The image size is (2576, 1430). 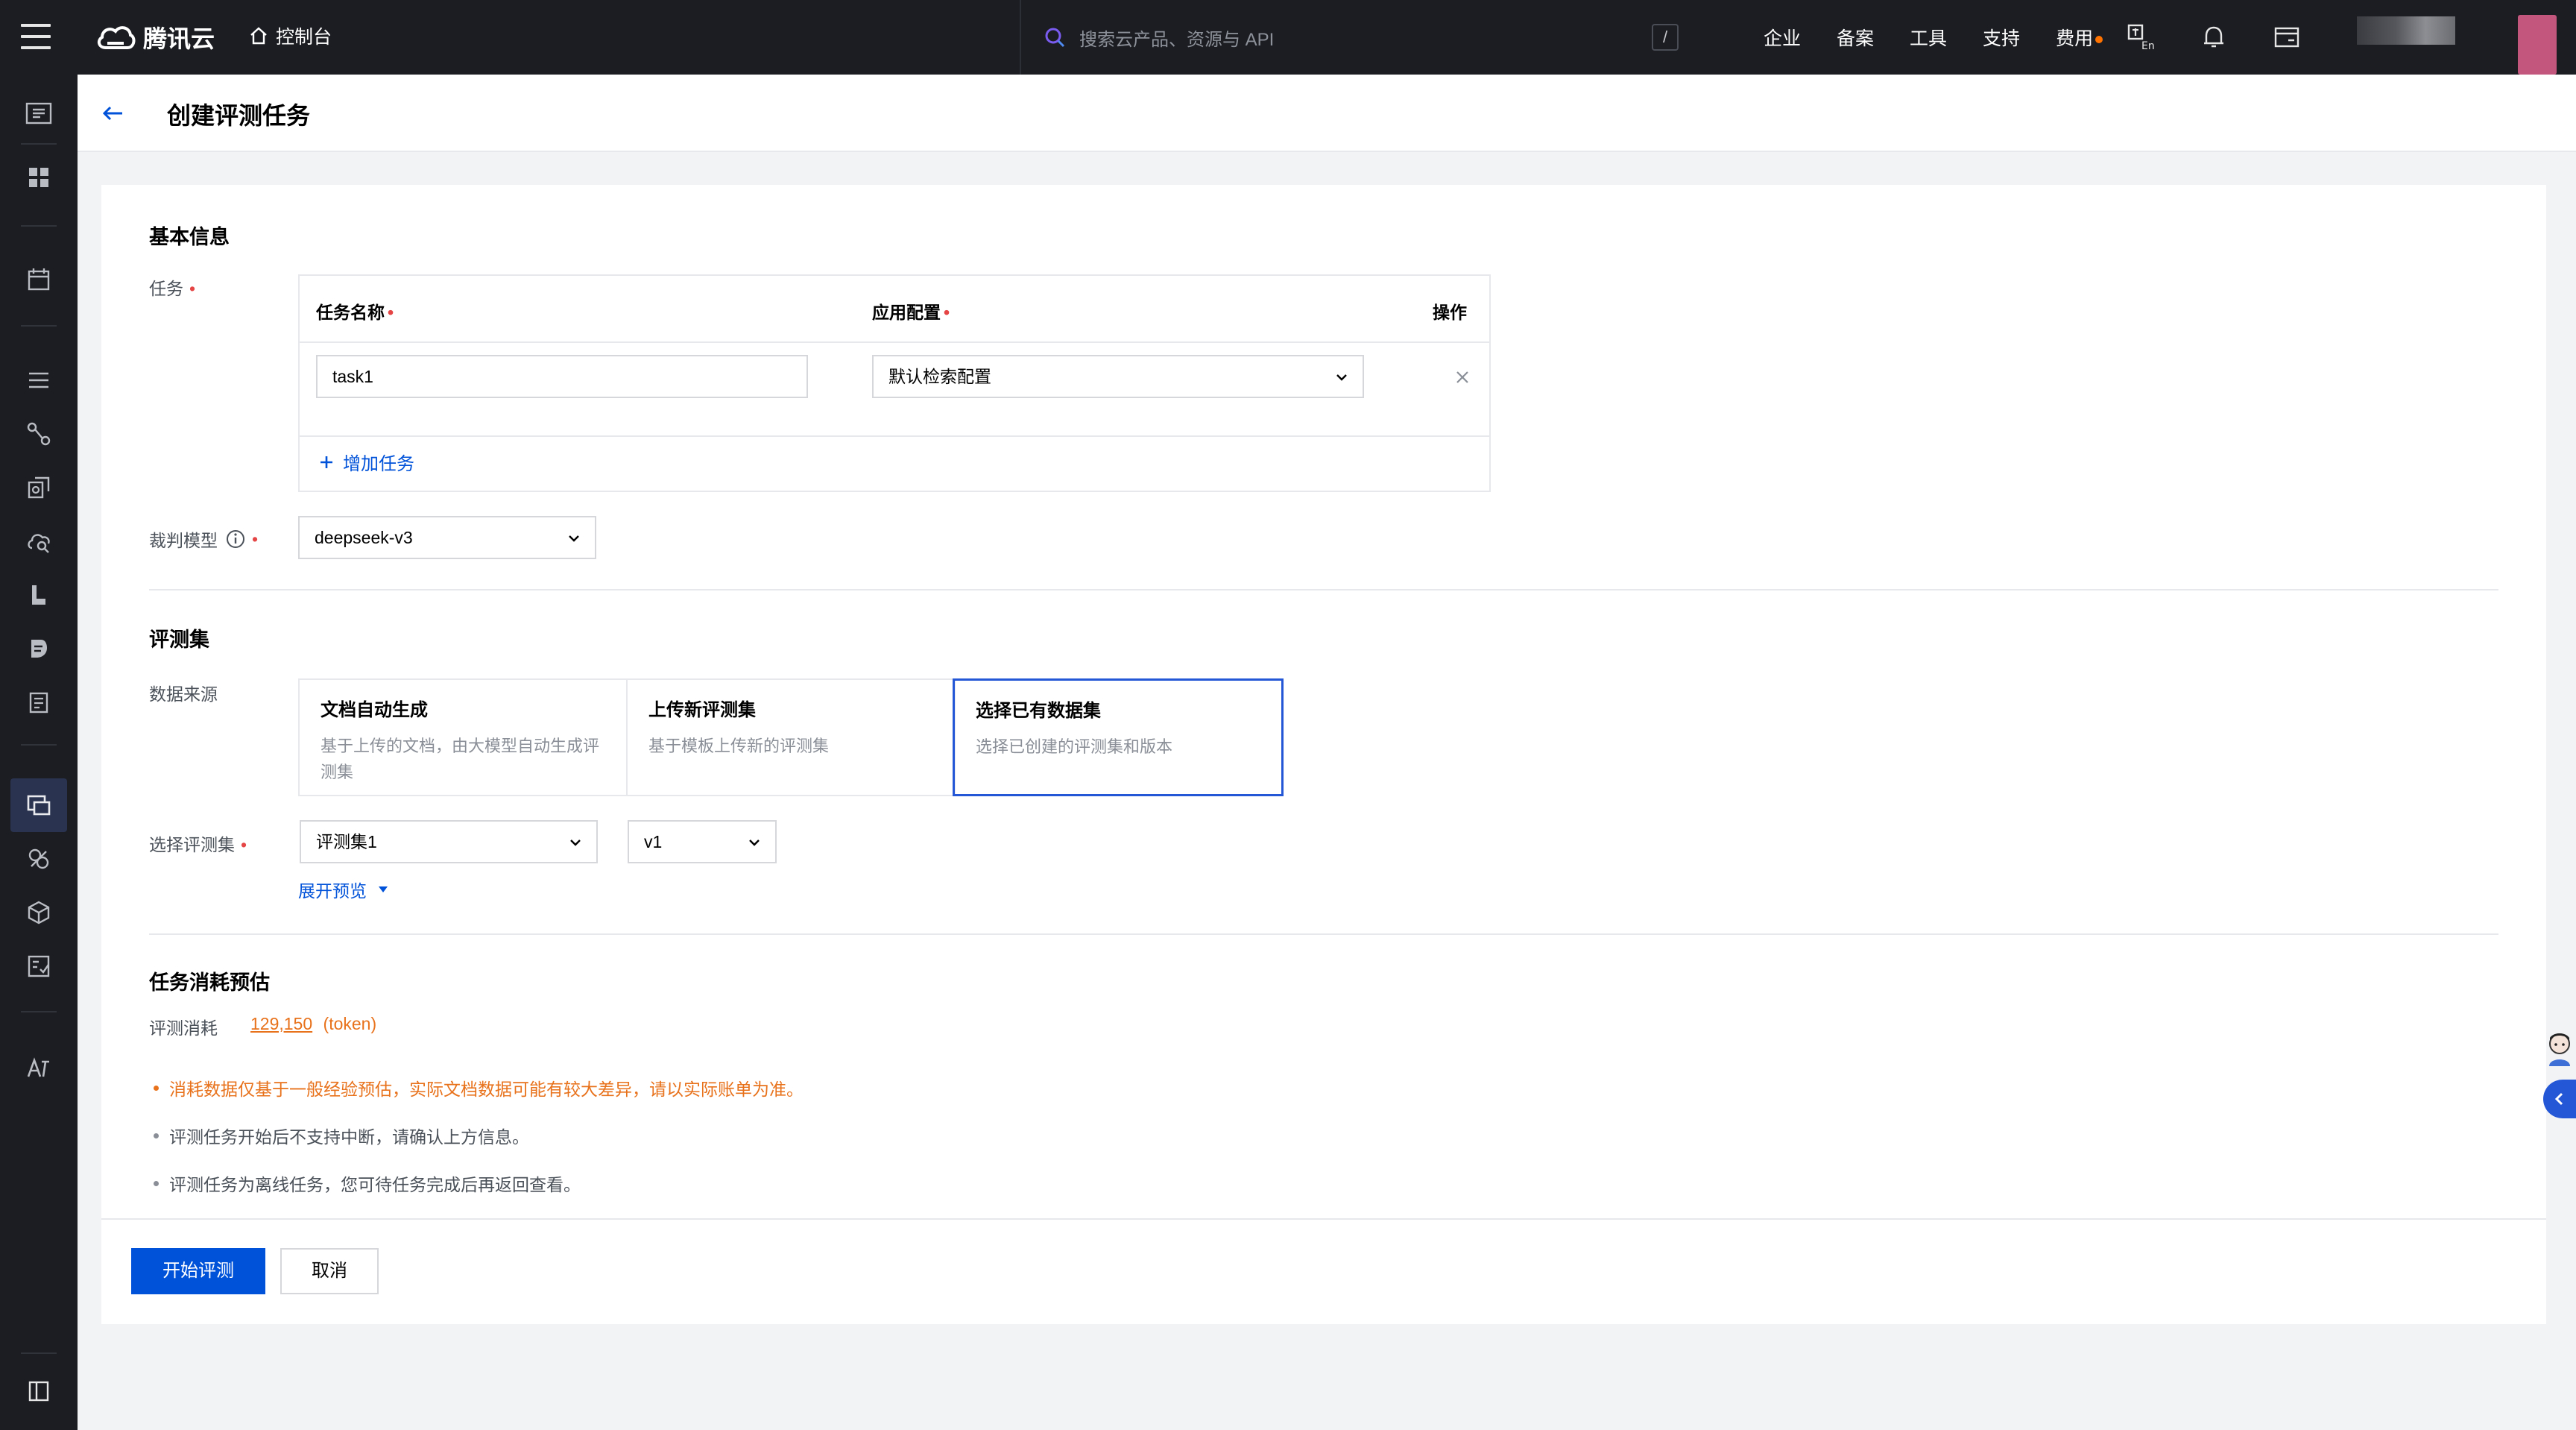 What do you see at coordinates (1928, 37) in the screenshot?
I see `nav-tools: 工具` at bounding box center [1928, 37].